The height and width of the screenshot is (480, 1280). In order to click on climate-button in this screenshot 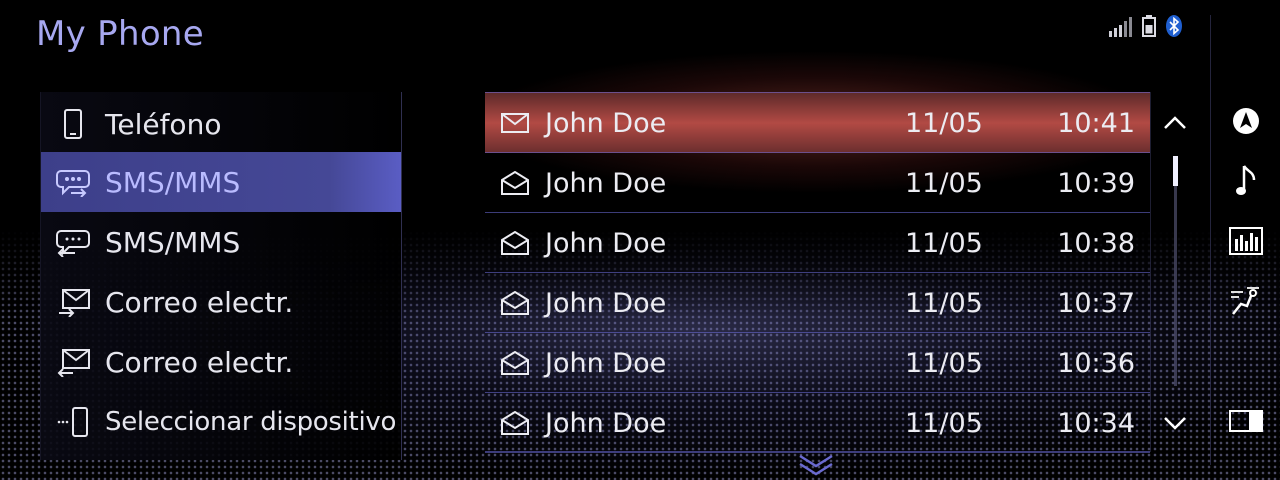, I will do `click(1245, 301)`.